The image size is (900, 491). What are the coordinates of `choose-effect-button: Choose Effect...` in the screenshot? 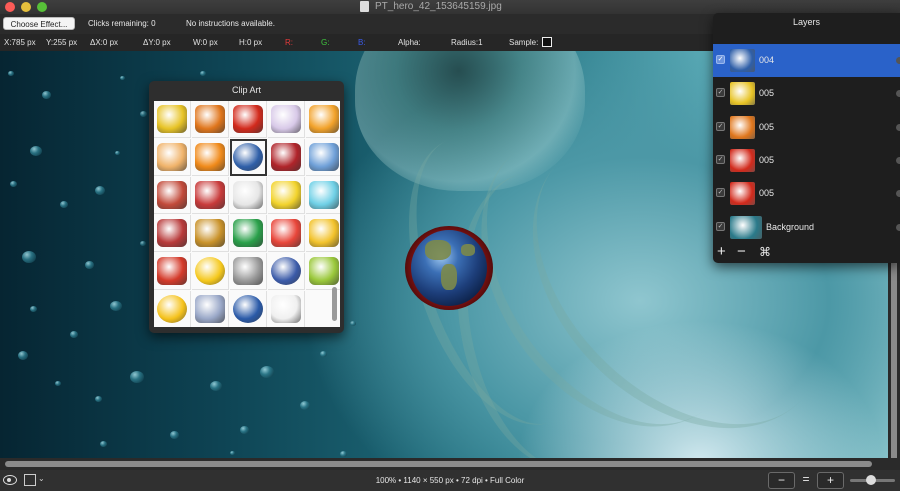 It's located at (39, 23).